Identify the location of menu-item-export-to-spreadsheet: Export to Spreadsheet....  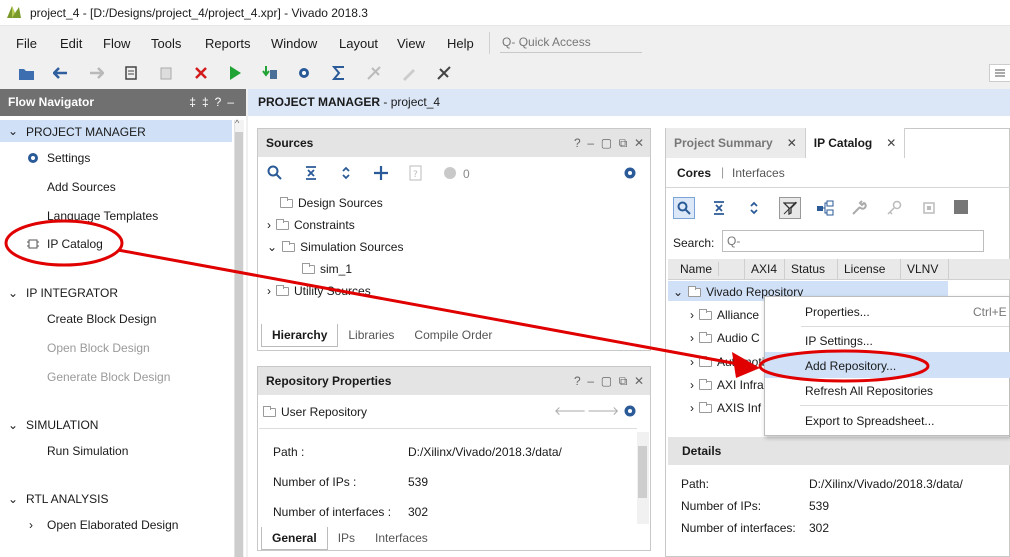
(869, 421).